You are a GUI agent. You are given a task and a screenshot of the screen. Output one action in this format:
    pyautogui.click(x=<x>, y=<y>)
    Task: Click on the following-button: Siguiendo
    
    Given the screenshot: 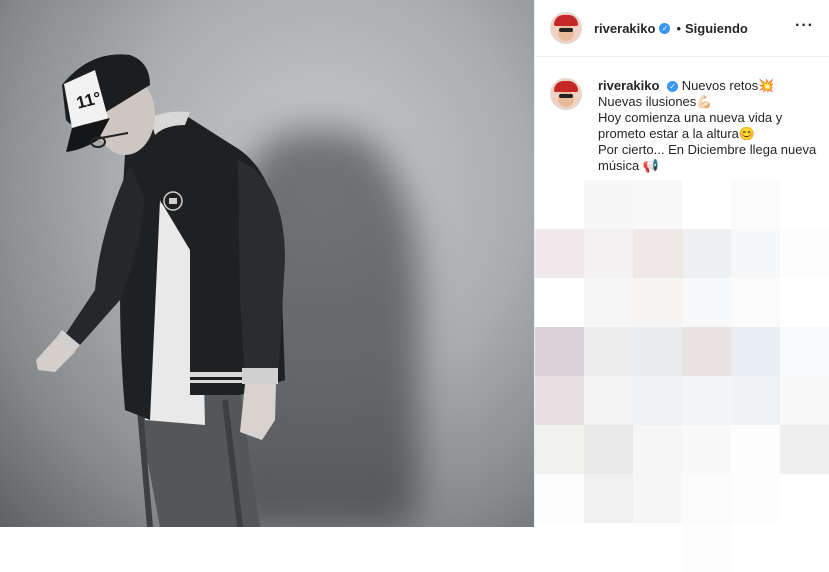 What is the action you would take?
    pyautogui.click(x=716, y=28)
    